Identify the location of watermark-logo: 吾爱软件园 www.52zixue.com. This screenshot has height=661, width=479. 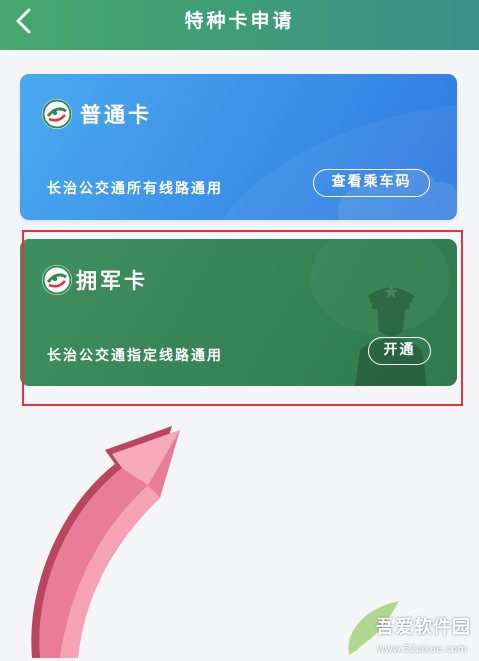
(404, 625).